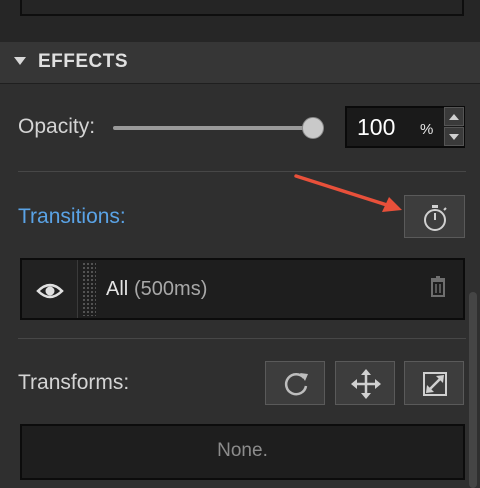 The image size is (480, 488). Describe the element at coordinates (376, 127) in the screenshot. I see `opacity-value: 100` at that location.